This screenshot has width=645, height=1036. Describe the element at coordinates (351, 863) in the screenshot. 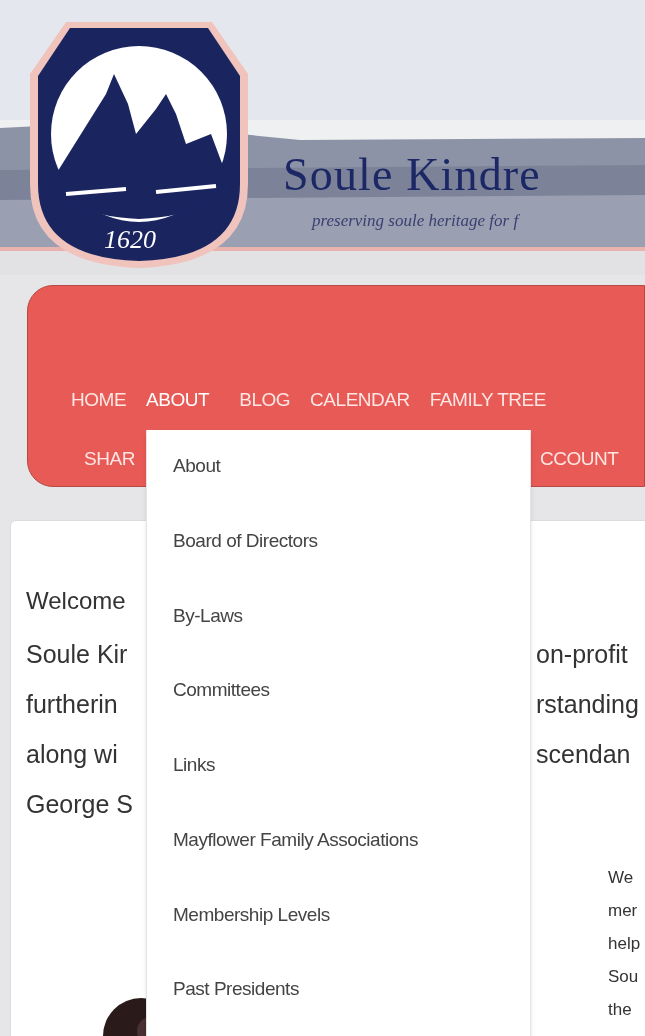

I see `dropdown-item: Mayflower Family Associations` at that location.